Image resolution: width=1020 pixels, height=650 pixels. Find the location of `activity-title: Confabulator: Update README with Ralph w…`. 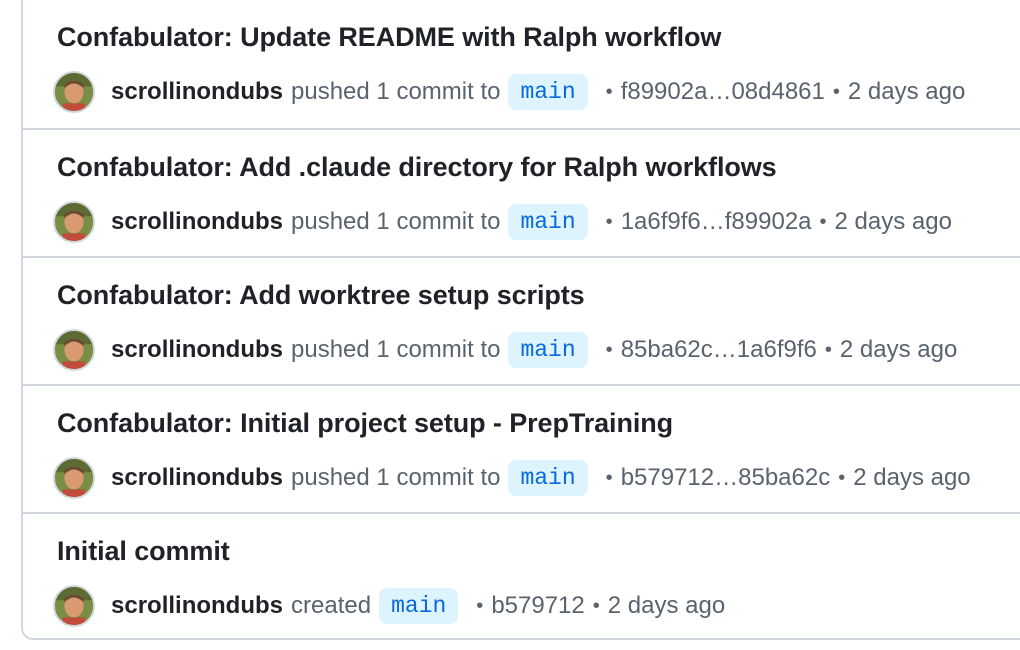

activity-title: Confabulator: Update README with Ralph w… is located at coordinates (389, 37).